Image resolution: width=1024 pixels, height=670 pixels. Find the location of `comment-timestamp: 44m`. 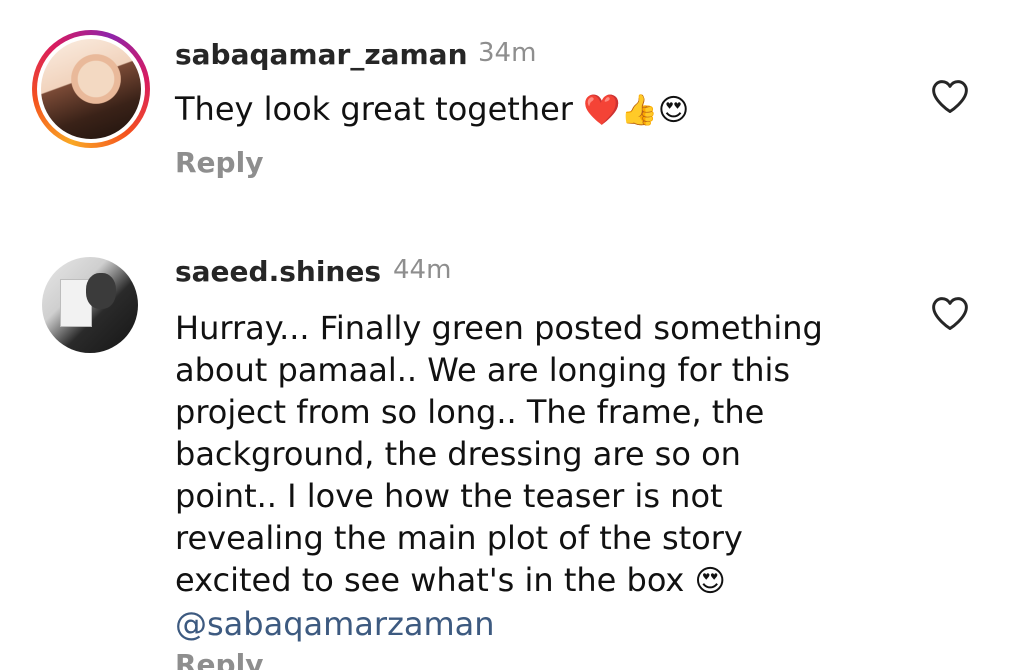

comment-timestamp: 44m is located at coordinates (422, 270).